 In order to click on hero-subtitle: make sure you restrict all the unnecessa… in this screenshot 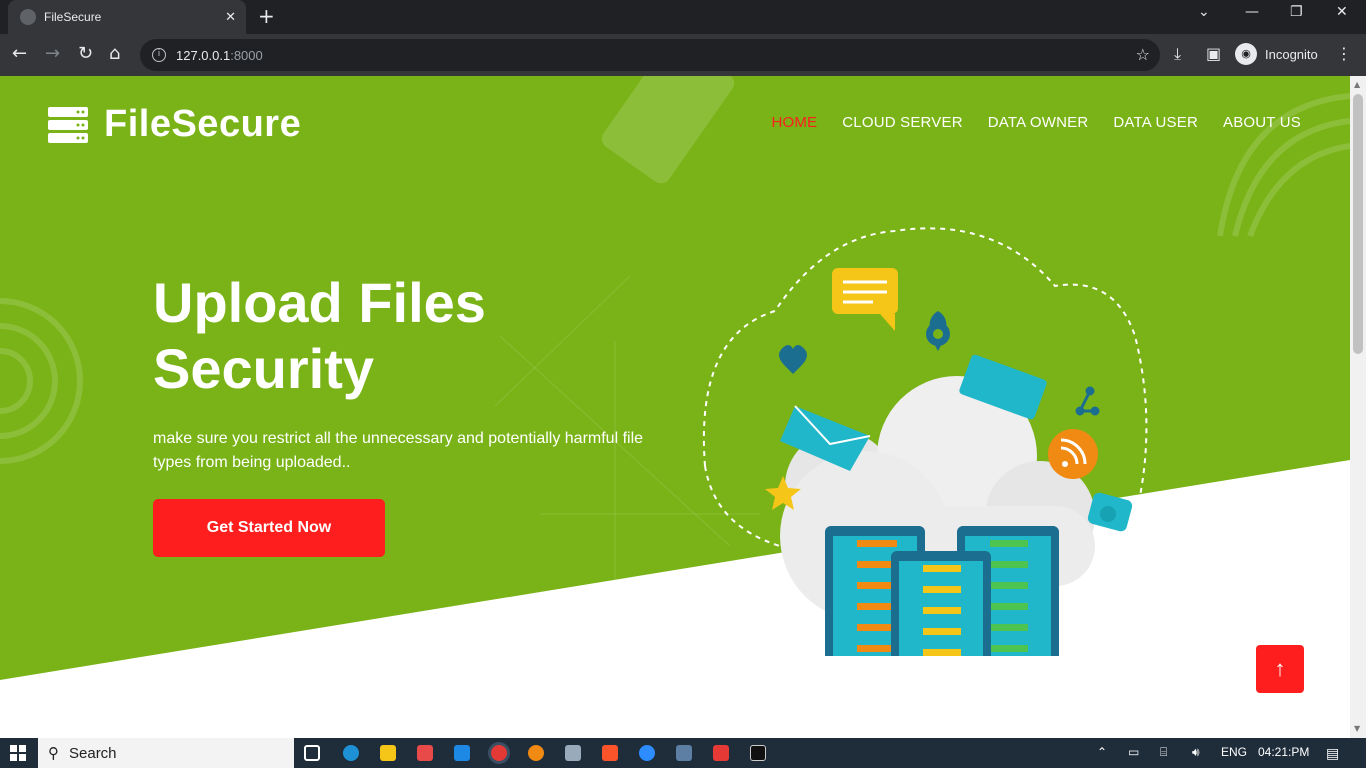, I will do `click(398, 450)`.